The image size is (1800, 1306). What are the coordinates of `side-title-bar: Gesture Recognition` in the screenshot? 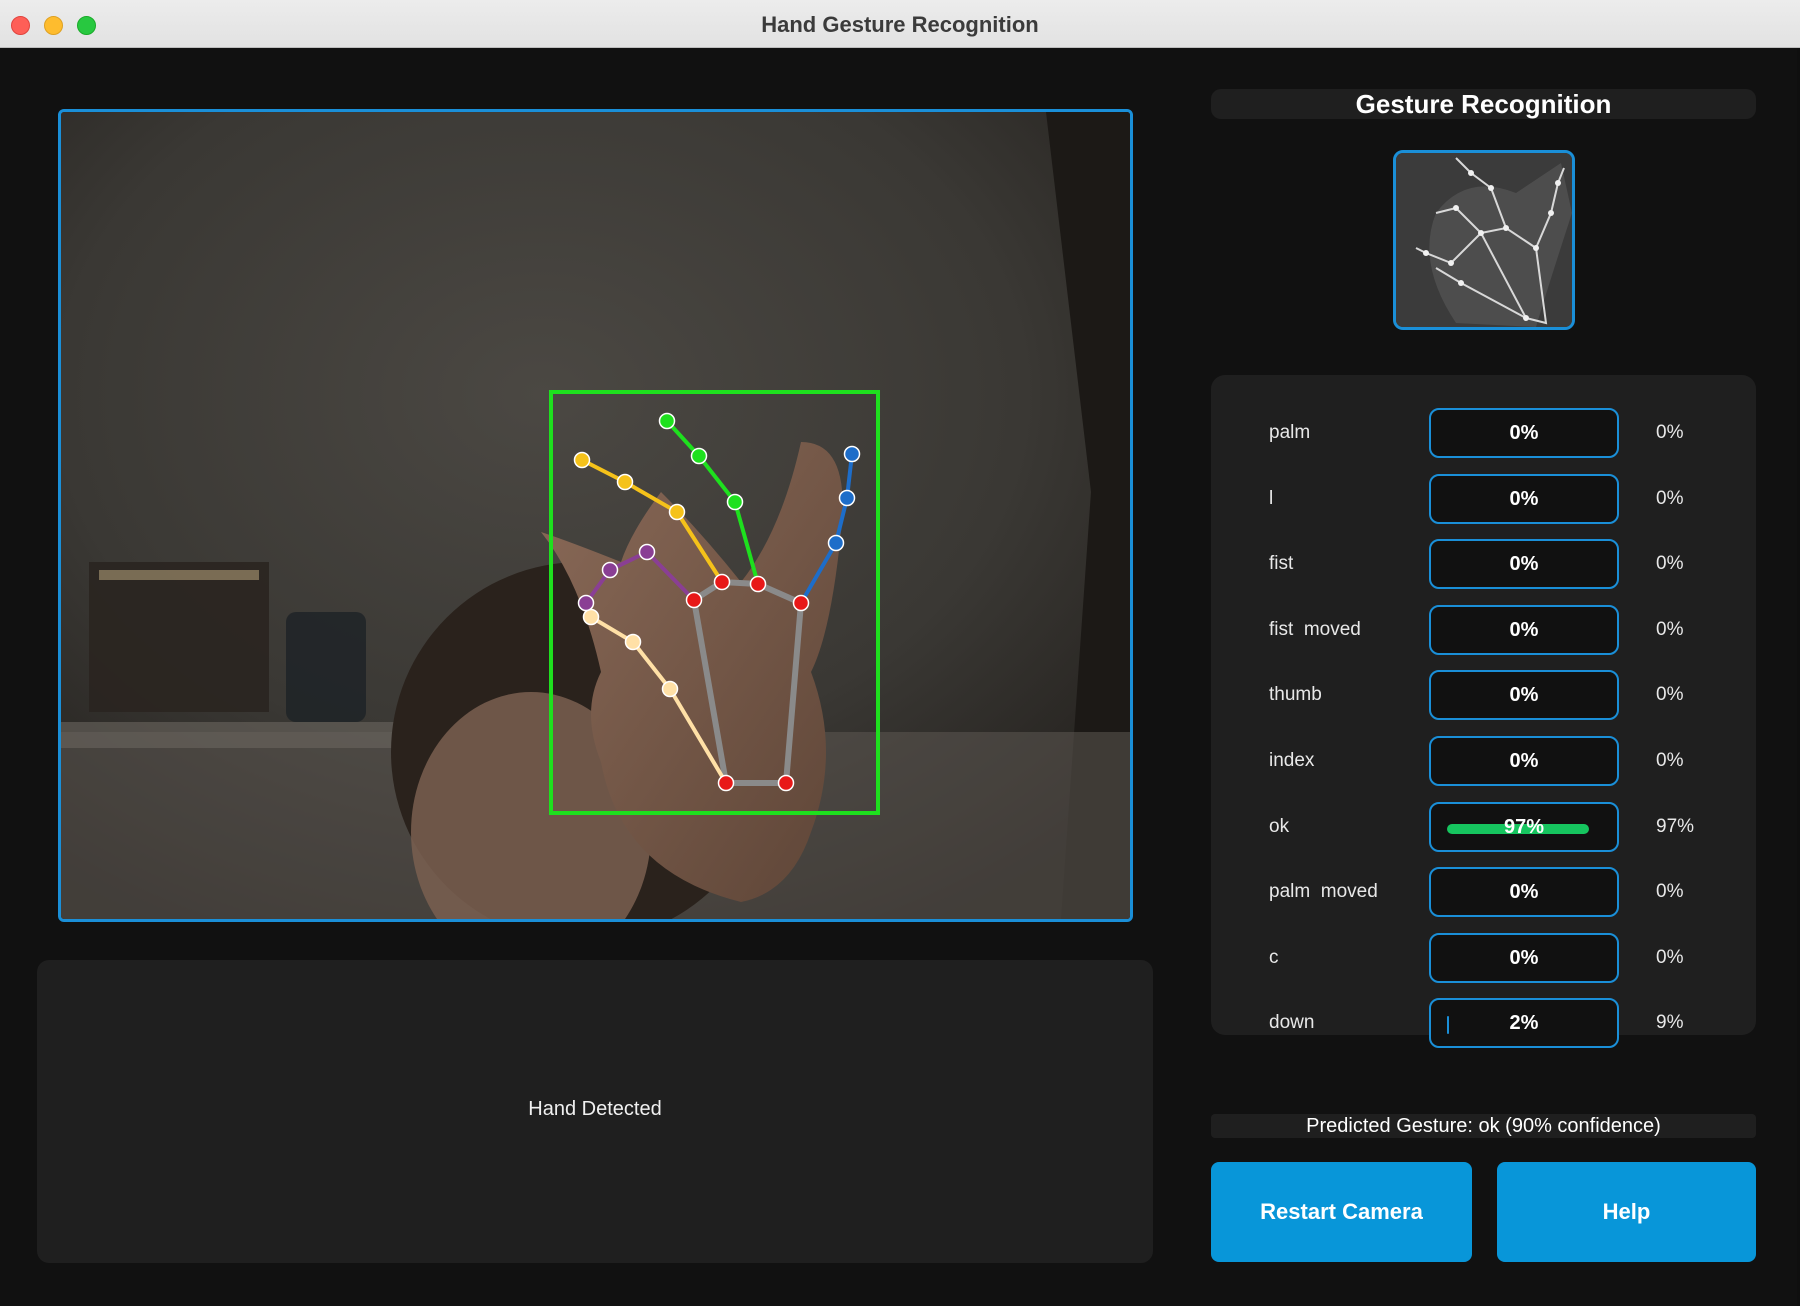 It's located at (1483, 104).